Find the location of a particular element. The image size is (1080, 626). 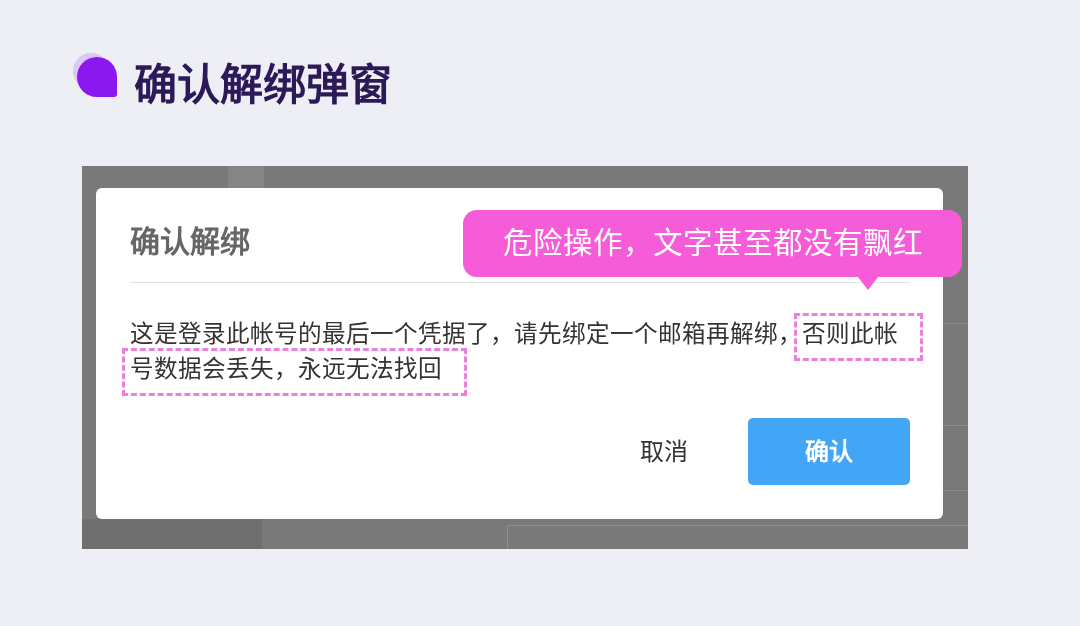

page-title: 确认解绑弹窗 is located at coordinates (263, 85).